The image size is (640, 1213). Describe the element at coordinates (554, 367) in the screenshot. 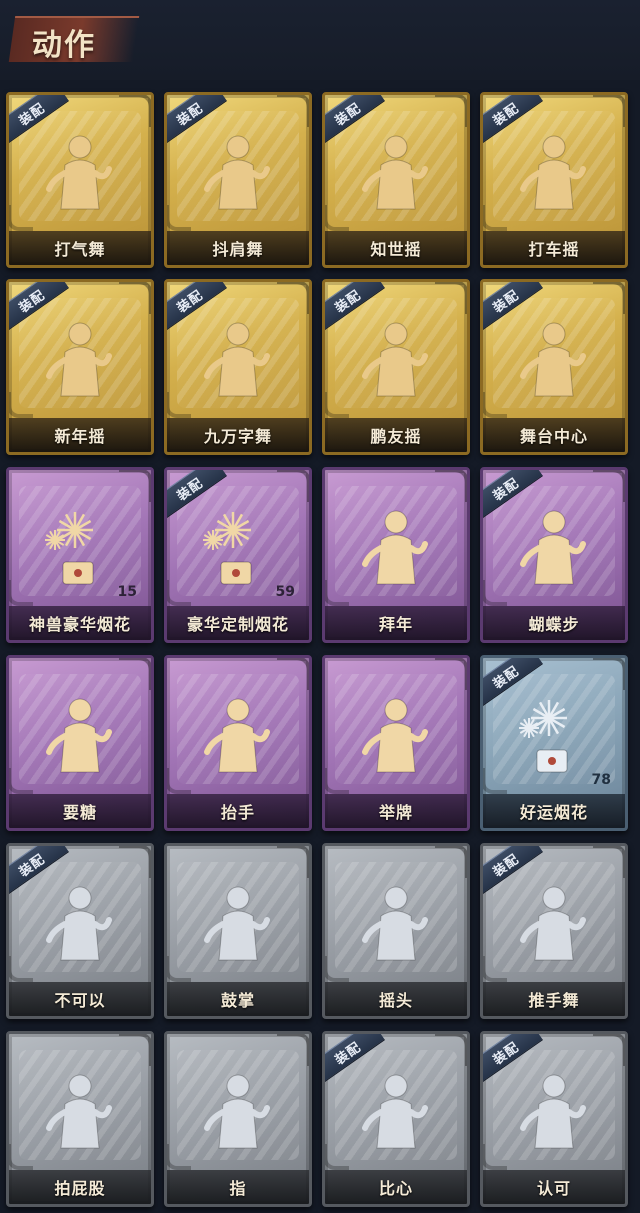

I see `action-card: 舞台中心 装配` at that location.